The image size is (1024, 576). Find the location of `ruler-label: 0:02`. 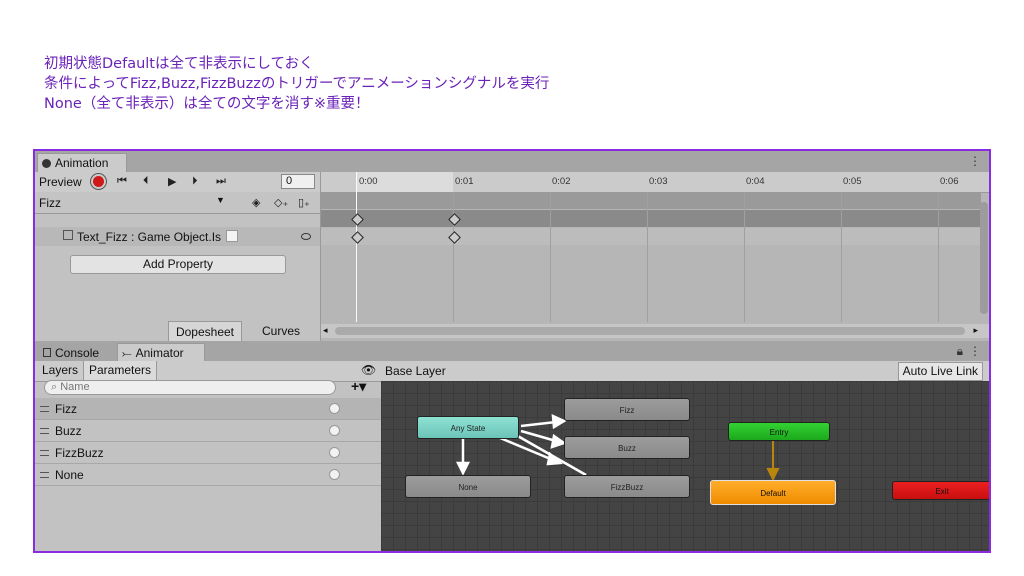

ruler-label: 0:02 is located at coordinates (561, 181).